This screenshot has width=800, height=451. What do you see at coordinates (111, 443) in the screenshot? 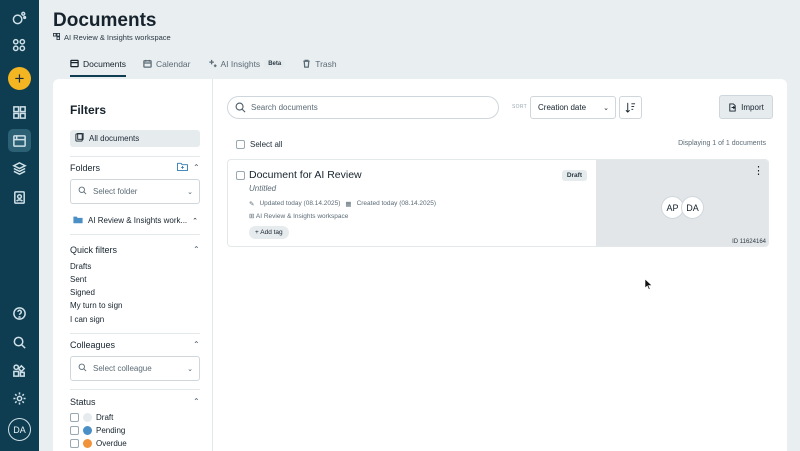
I see `status-label: Overdue` at bounding box center [111, 443].